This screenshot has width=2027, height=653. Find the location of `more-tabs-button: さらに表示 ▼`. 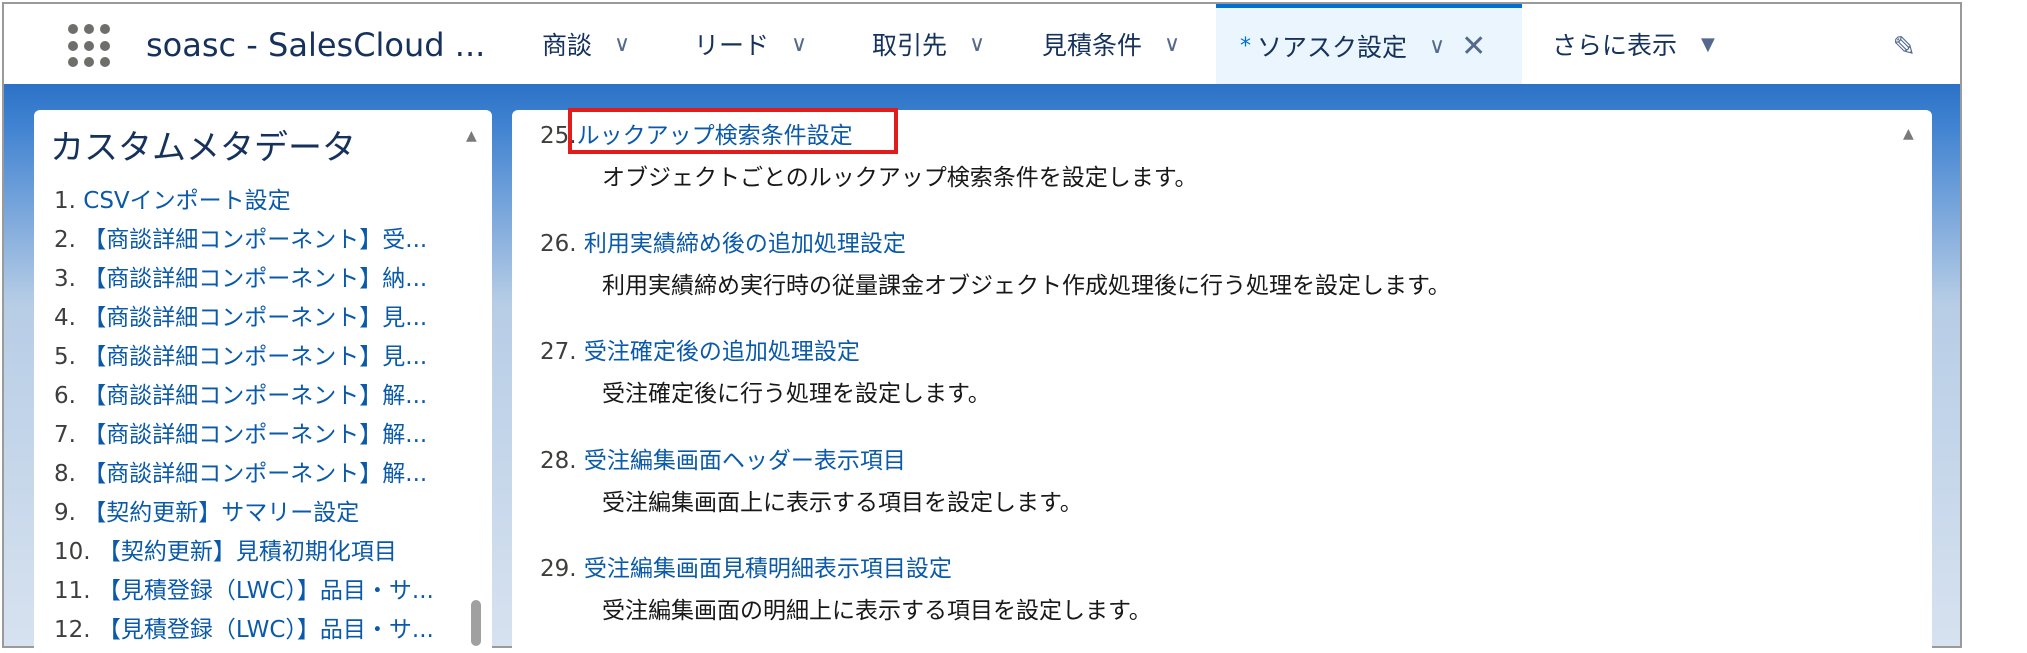

more-tabs-button: さらに表示 ▼ is located at coordinates (1633, 44).